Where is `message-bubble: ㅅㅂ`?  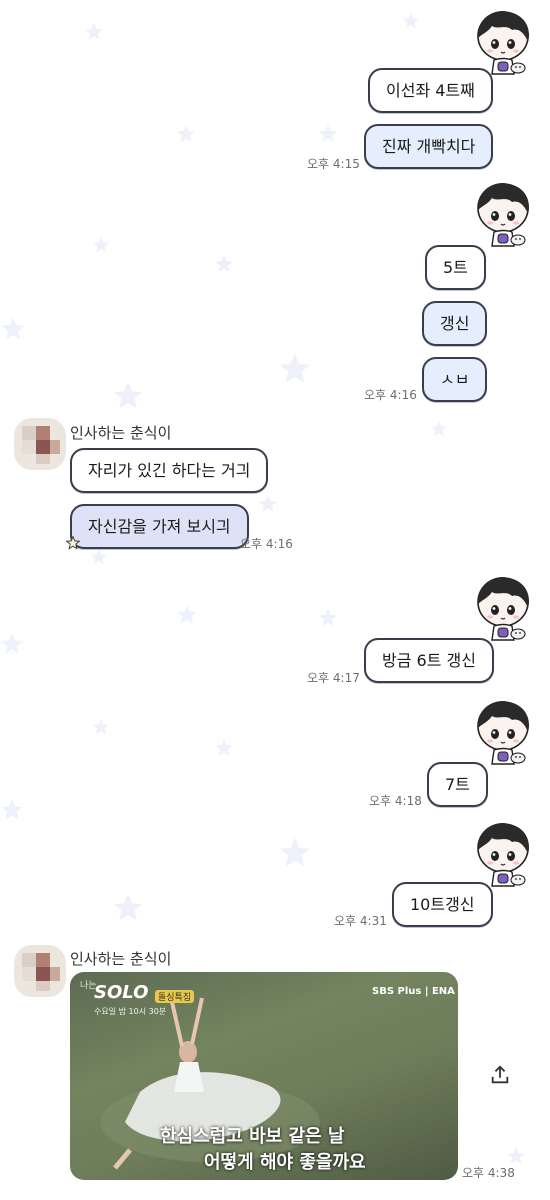
message-bubble: ㅅㅂ is located at coordinates (455, 379).